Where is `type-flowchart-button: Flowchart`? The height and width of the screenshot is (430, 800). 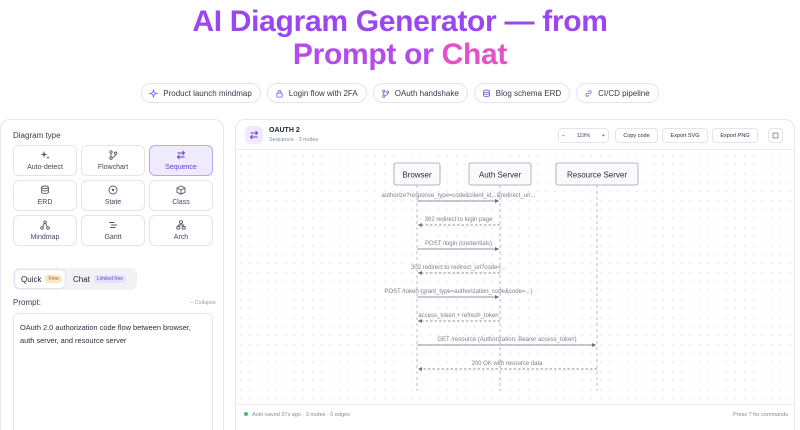
type-flowchart-button: Flowchart is located at coordinates (113, 160).